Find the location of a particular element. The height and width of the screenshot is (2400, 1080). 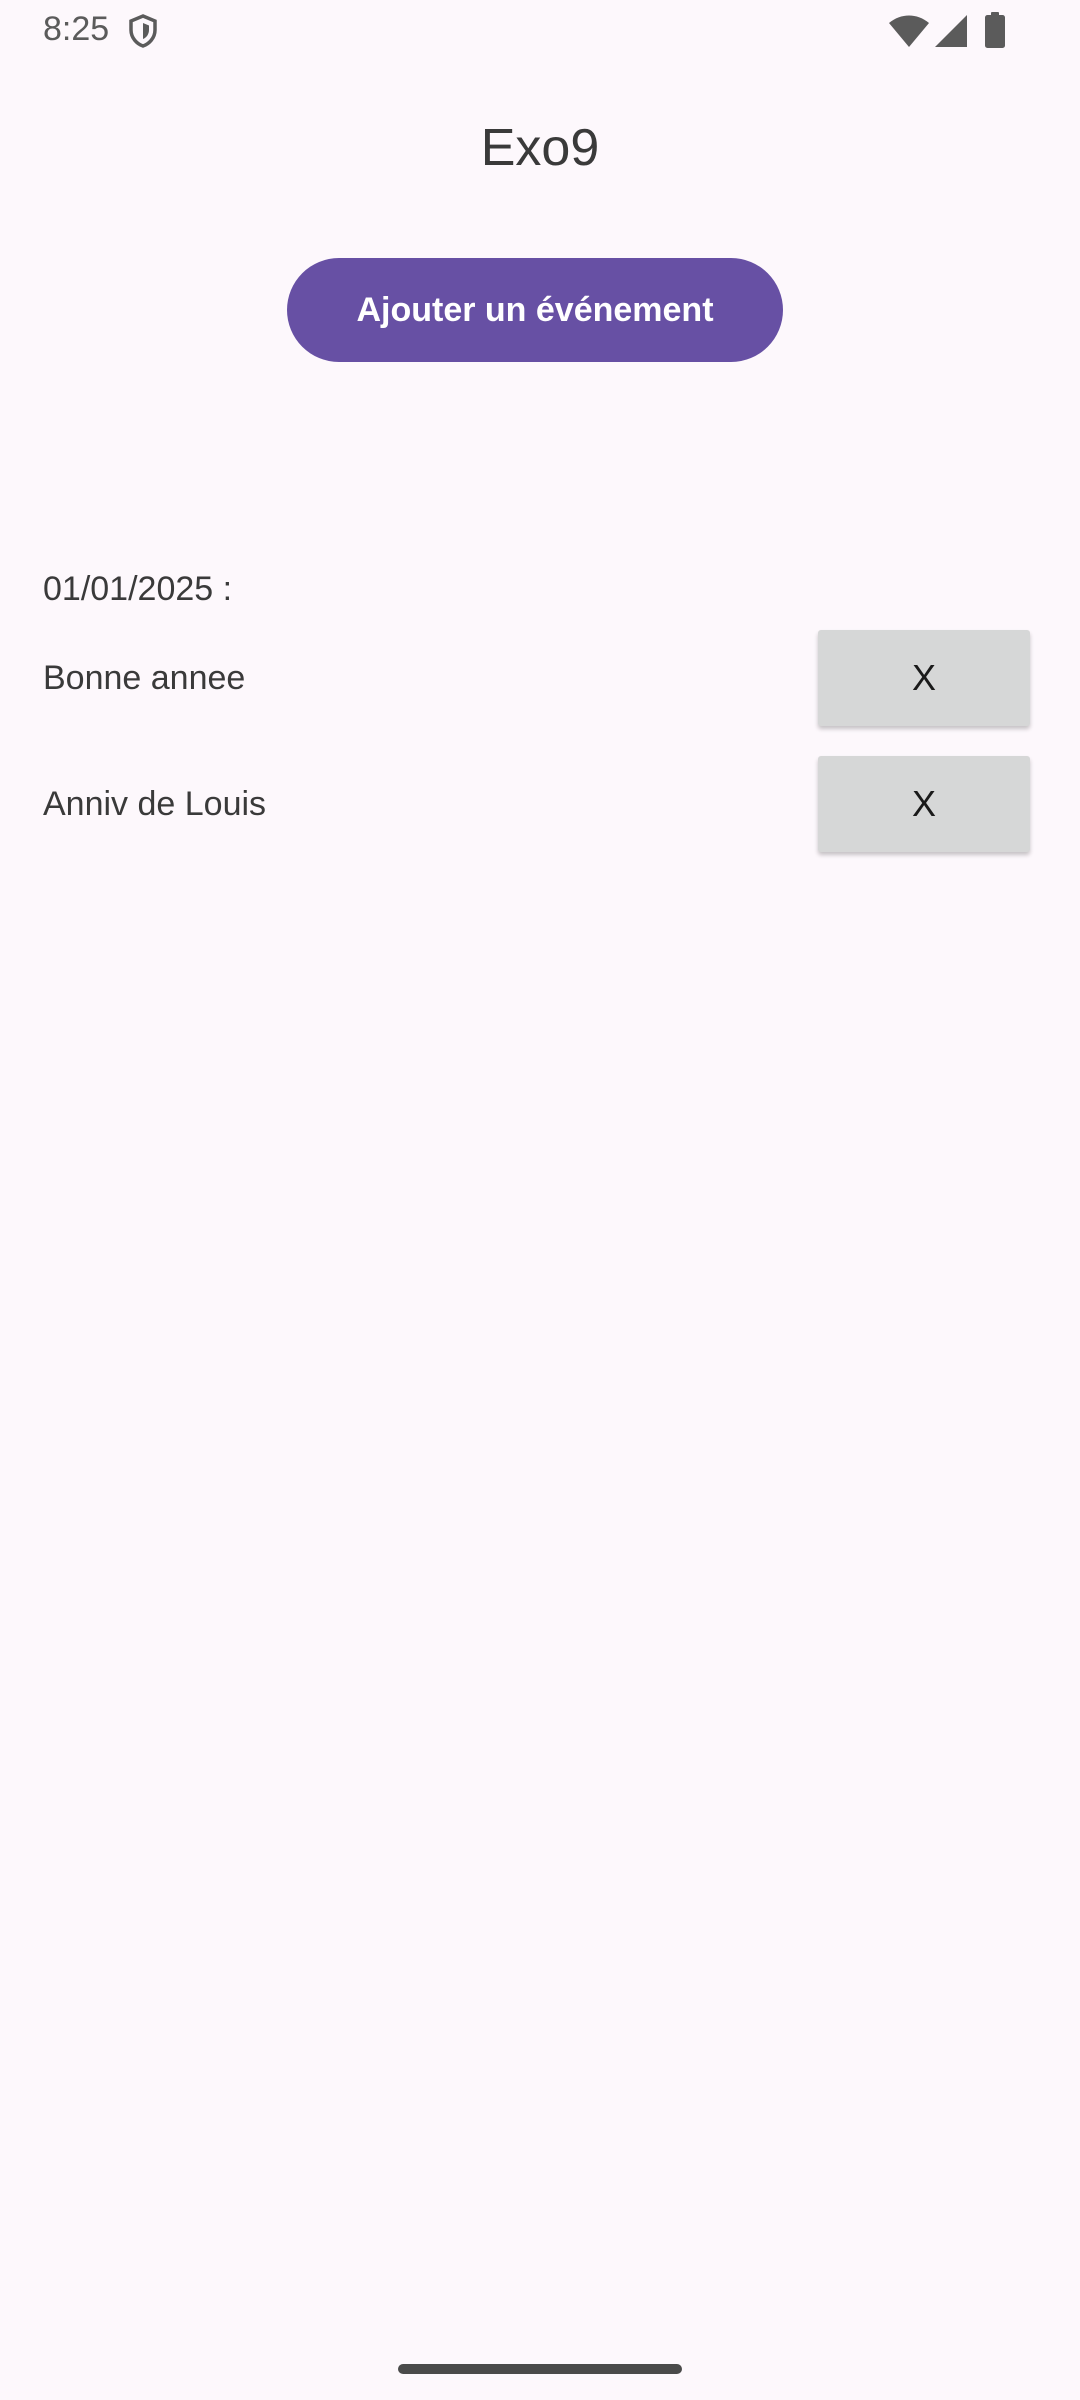

status-time: 8:25 is located at coordinates (76, 29).